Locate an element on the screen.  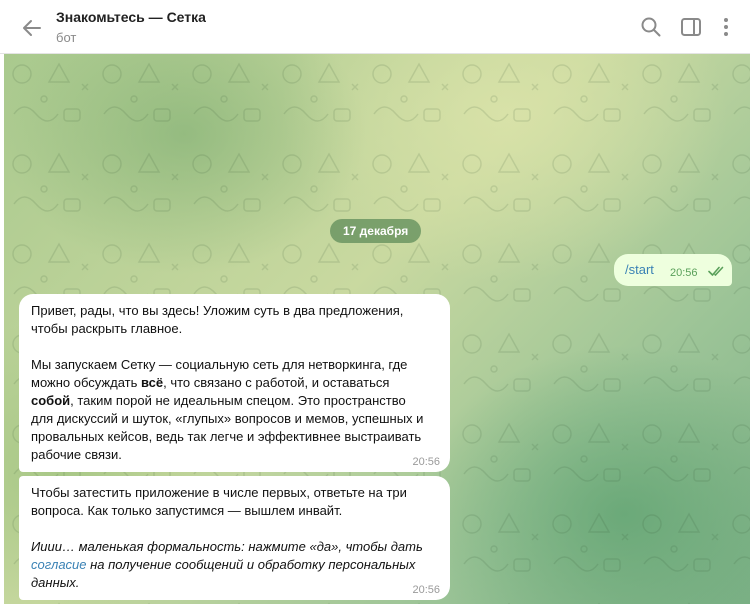
bold-word: собой is located at coordinates (51, 400).